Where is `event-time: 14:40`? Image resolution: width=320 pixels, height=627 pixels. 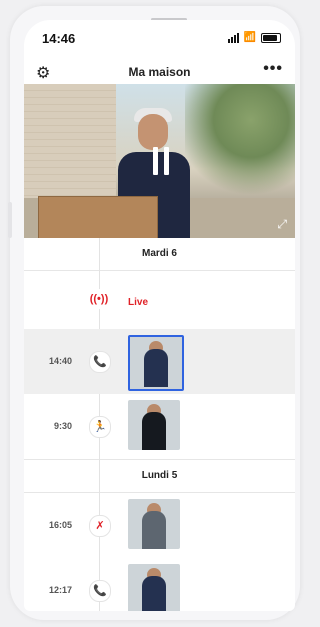 event-time: 14:40 is located at coordinates (60, 361).